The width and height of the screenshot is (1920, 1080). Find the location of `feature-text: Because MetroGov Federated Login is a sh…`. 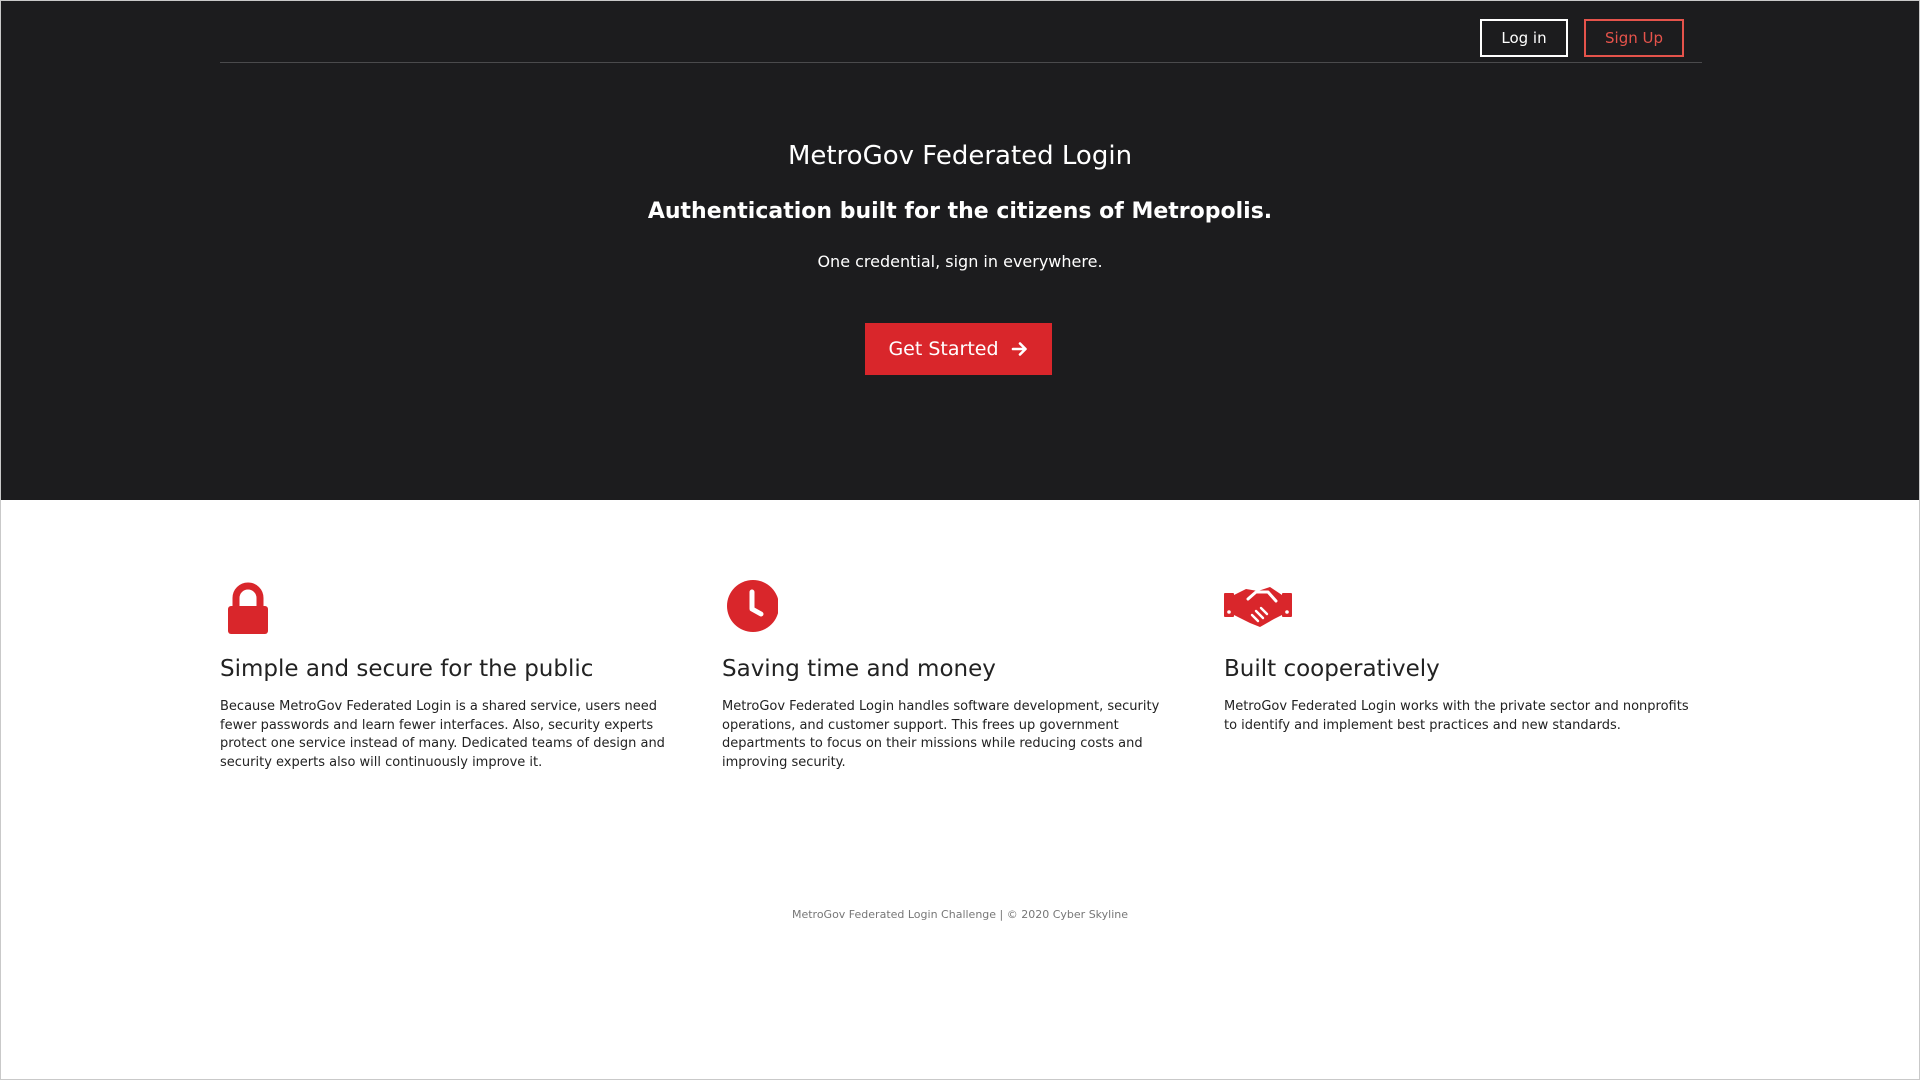

feature-text: Because MetroGov Federated Login is a sh… is located at coordinates (442, 734).